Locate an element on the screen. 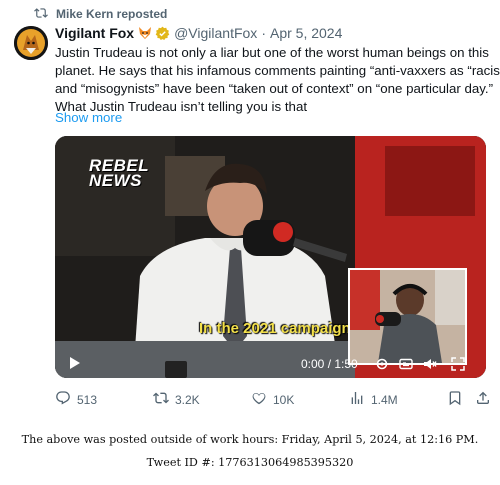  views-button: 1.4M is located at coordinates (373, 399).